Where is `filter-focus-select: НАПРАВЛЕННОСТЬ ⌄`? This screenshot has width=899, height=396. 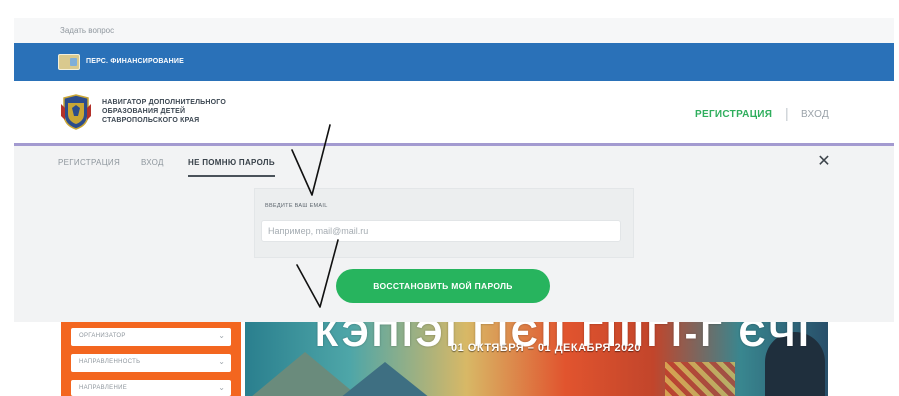 filter-focus-select: НАПРАВЛЕННОСТЬ ⌄ is located at coordinates (151, 363).